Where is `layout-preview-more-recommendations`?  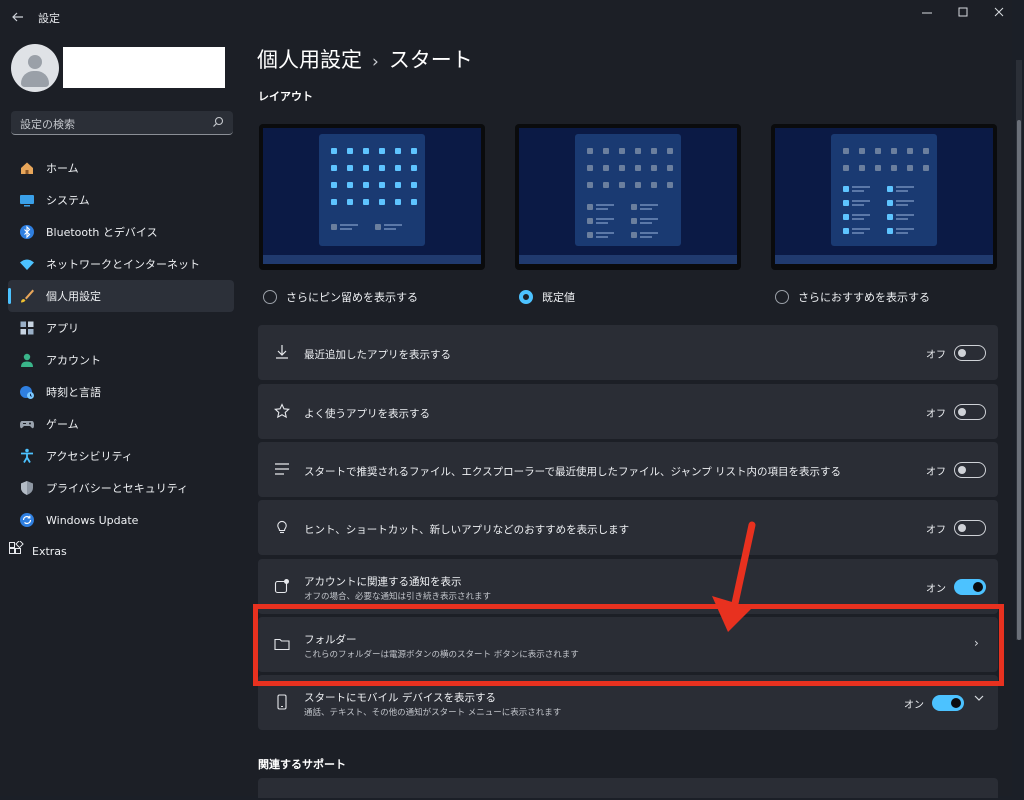 layout-preview-more-recommendations is located at coordinates (884, 197).